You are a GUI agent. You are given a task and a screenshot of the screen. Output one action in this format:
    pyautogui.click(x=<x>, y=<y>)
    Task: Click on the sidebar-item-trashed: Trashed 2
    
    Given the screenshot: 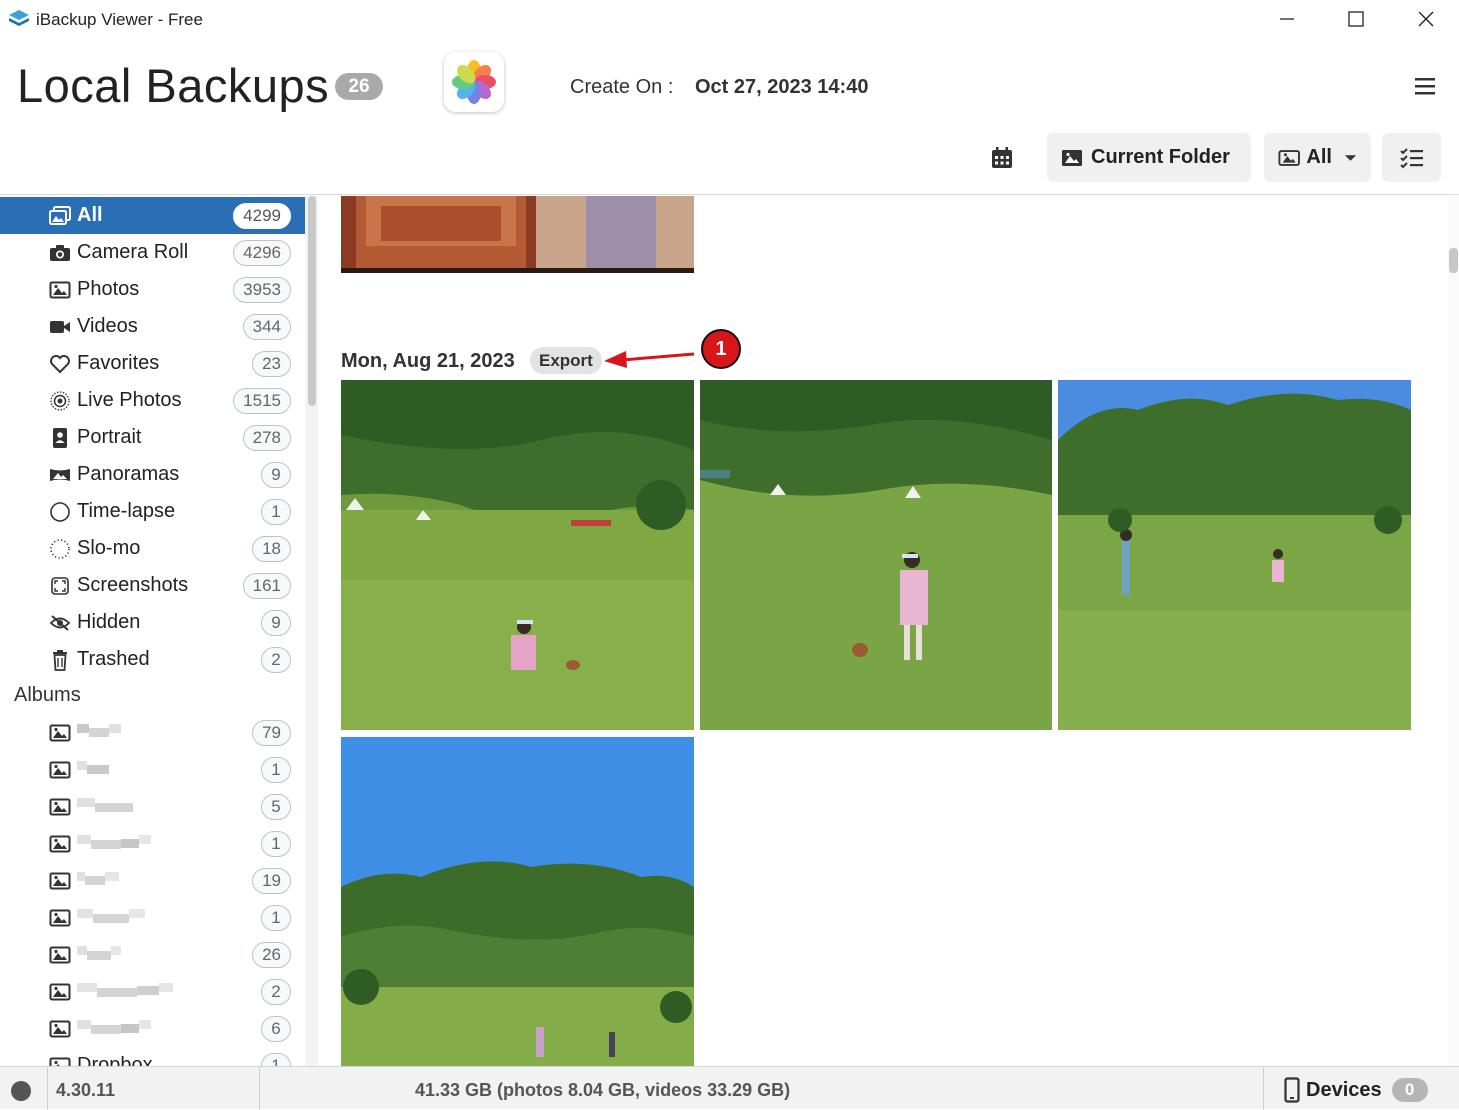 What is the action you would take?
    pyautogui.click(x=152, y=659)
    